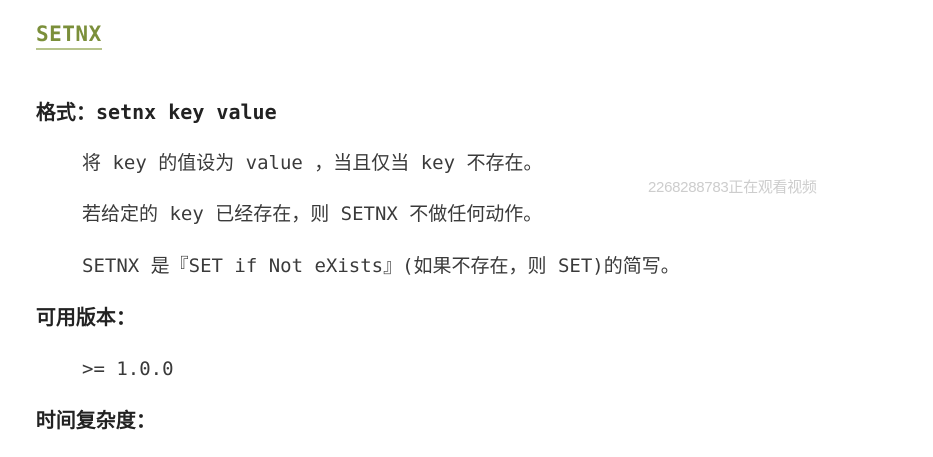 This screenshot has height=457, width=933. Describe the element at coordinates (312, 163) in the screenshot. I see `description-line-1: 将 key 的值设为 value ，当且仅当 key 不存在。` at that location.